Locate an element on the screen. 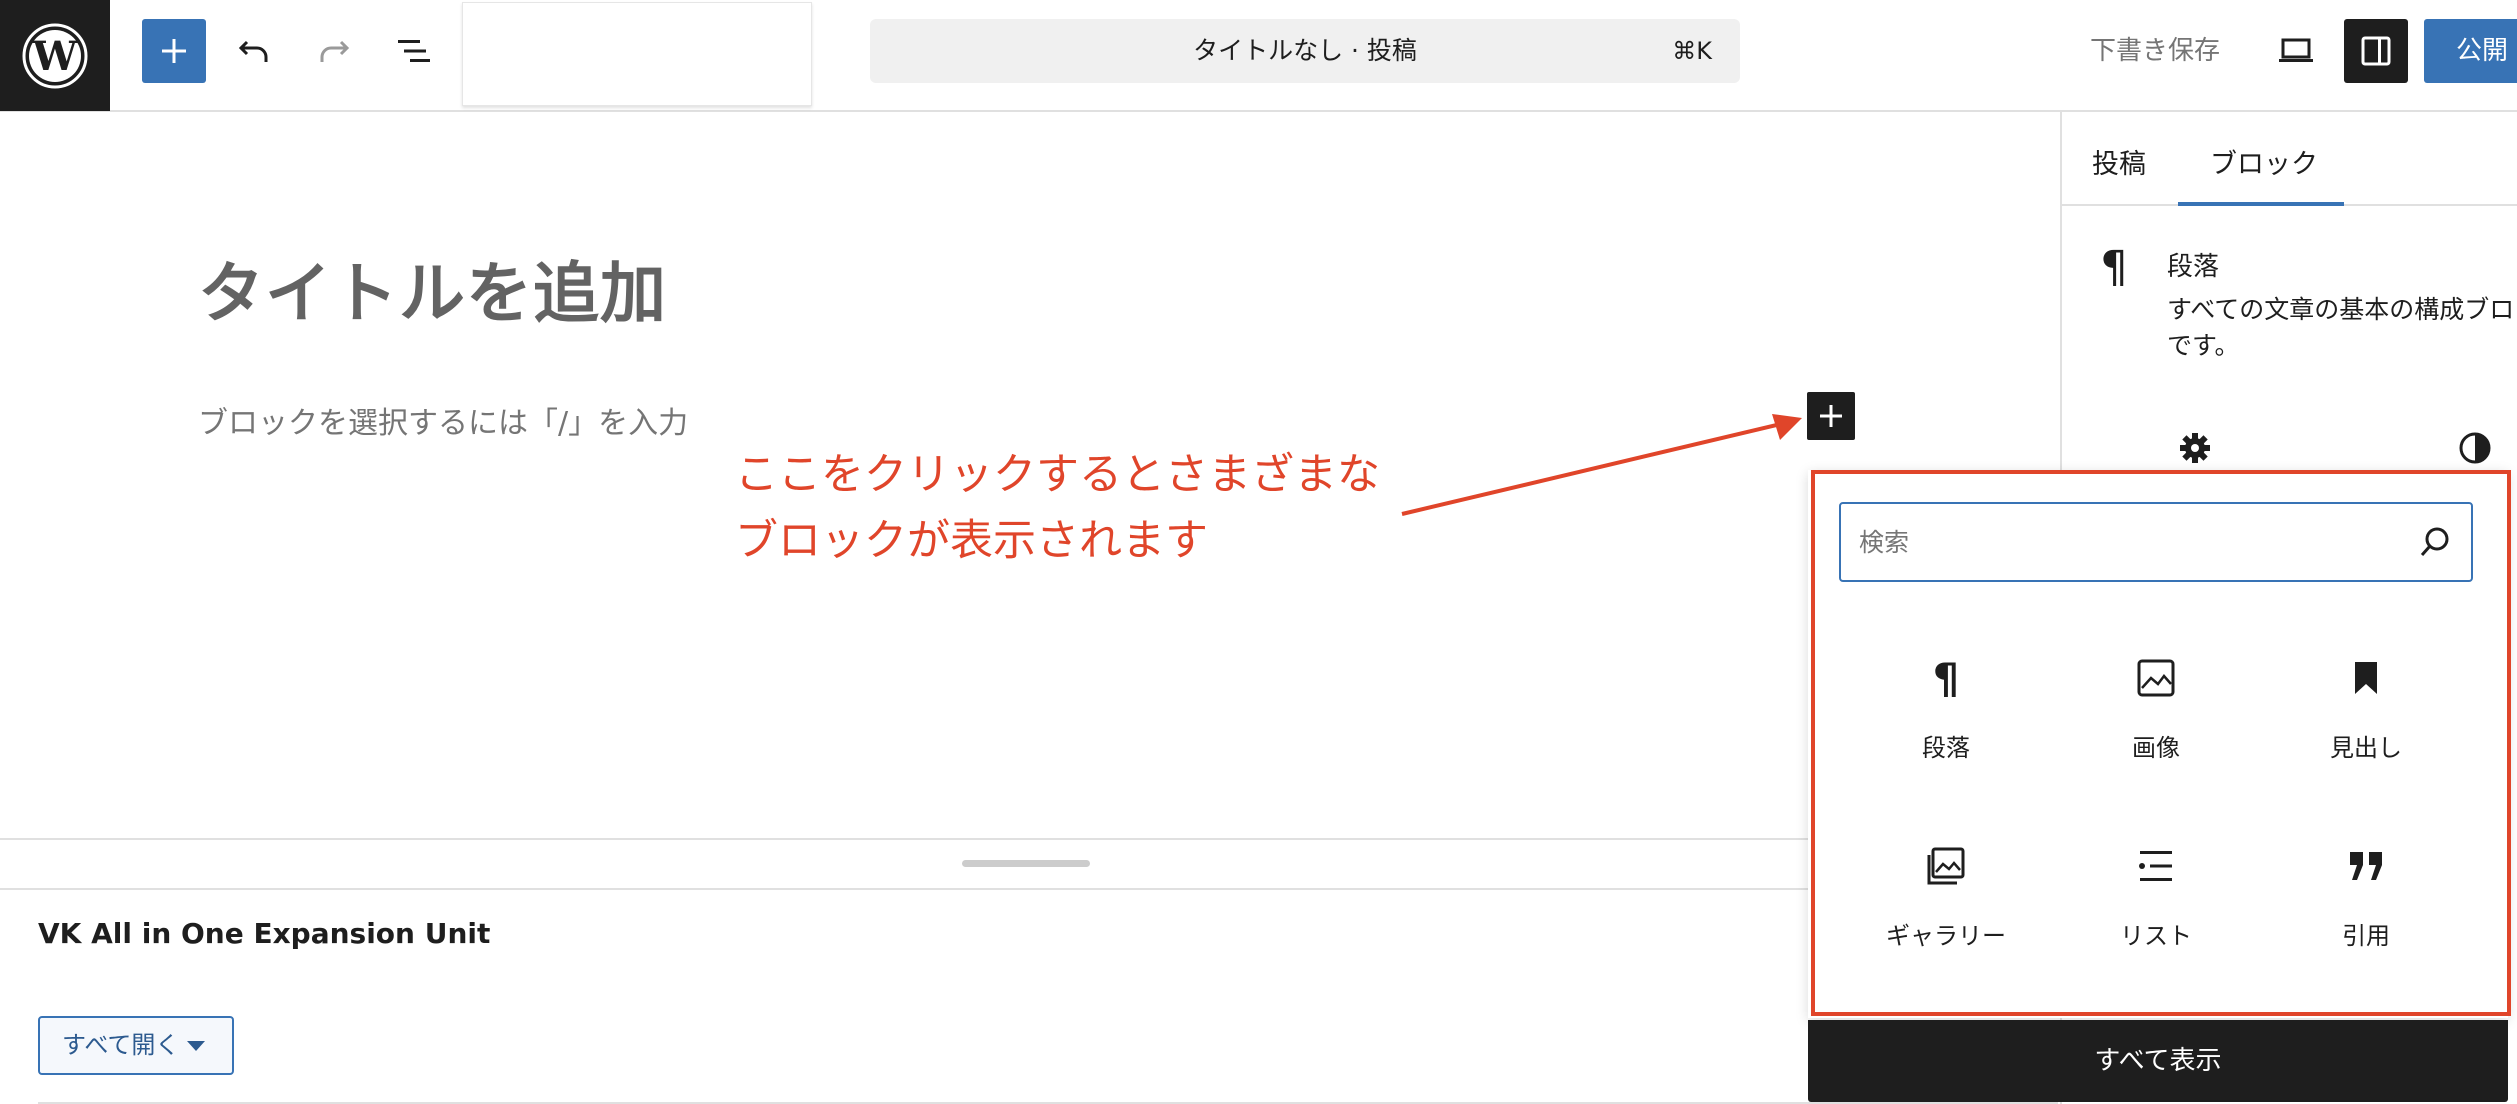 Image resolution: width=2517 pixels, height=1104 pixels. metabox-resize-handle is located at coordinates (1026, 863).